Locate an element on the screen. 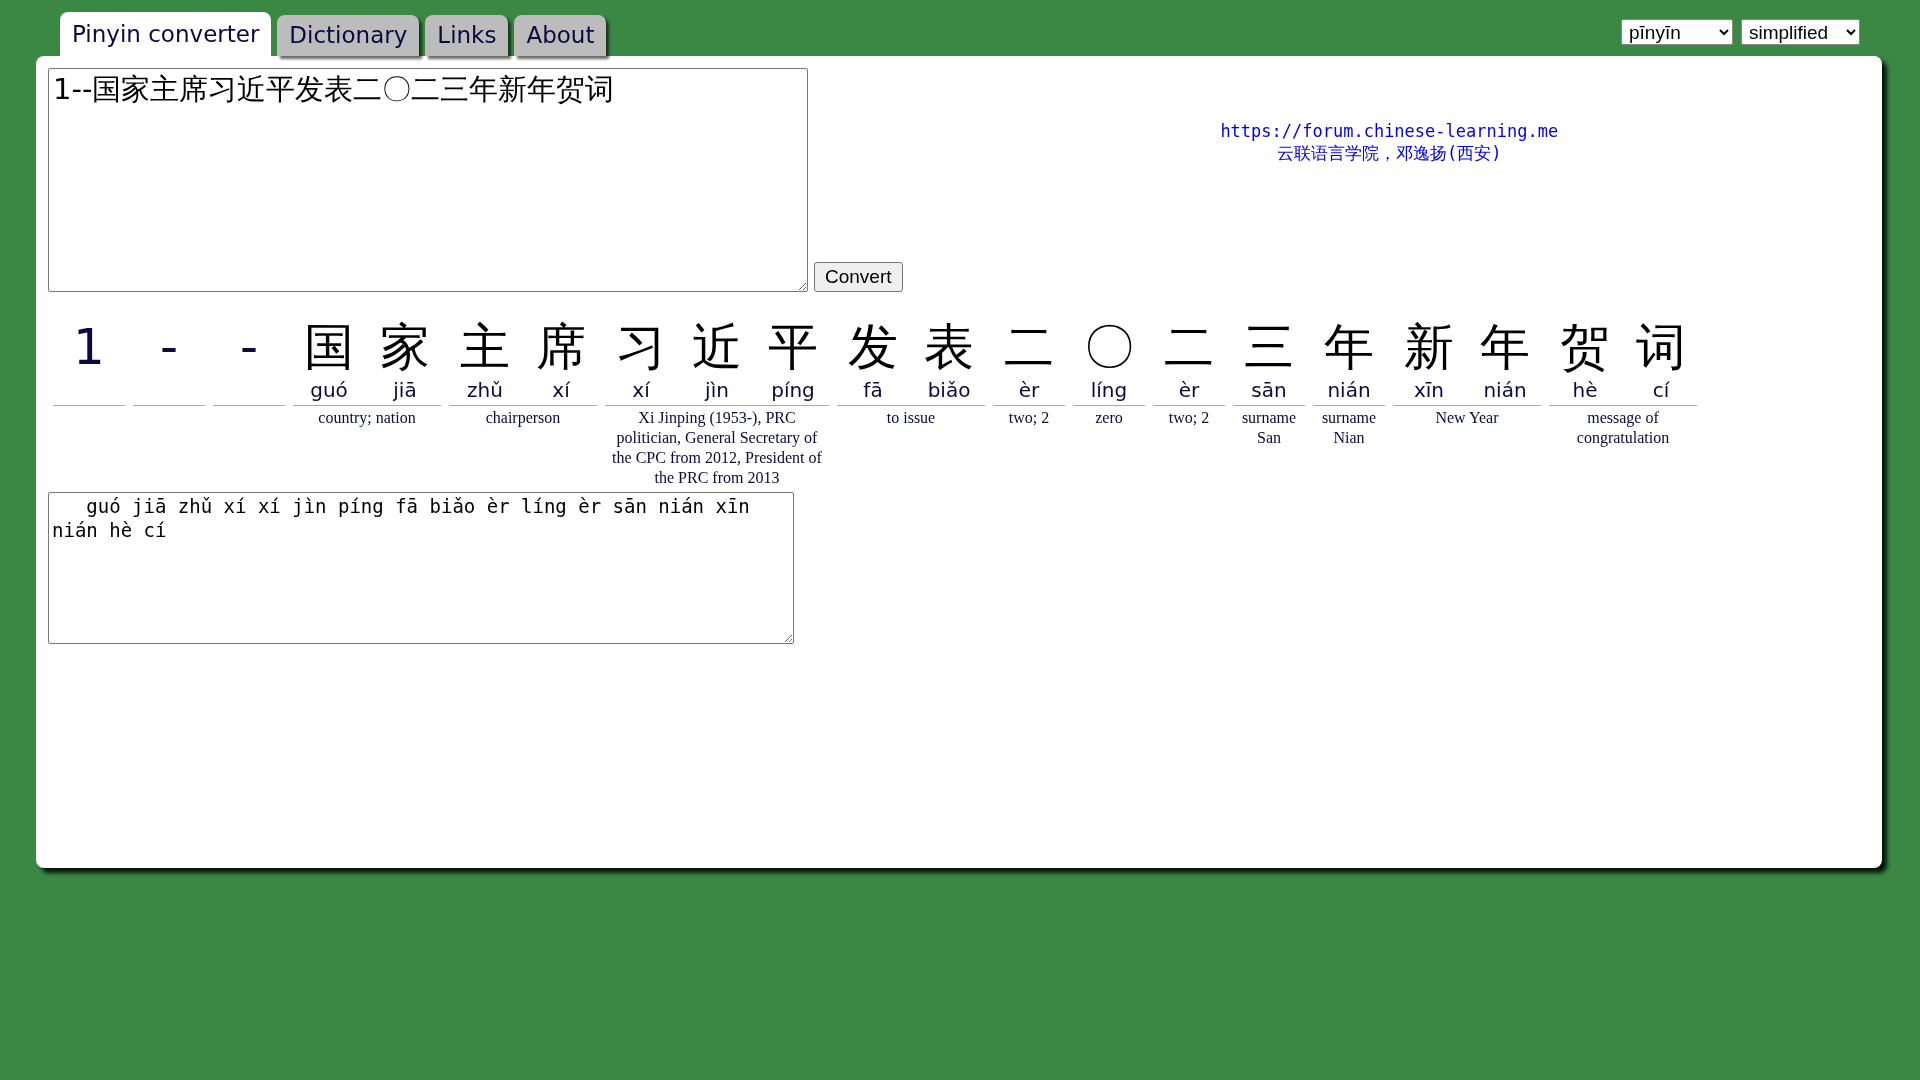 Image resolution: width=1920 pixels, height=1080 pixels. chinese-input-field: 1--国家主席习近平发表二〇二三年新年贺词 is located at coordinates (428, 180).